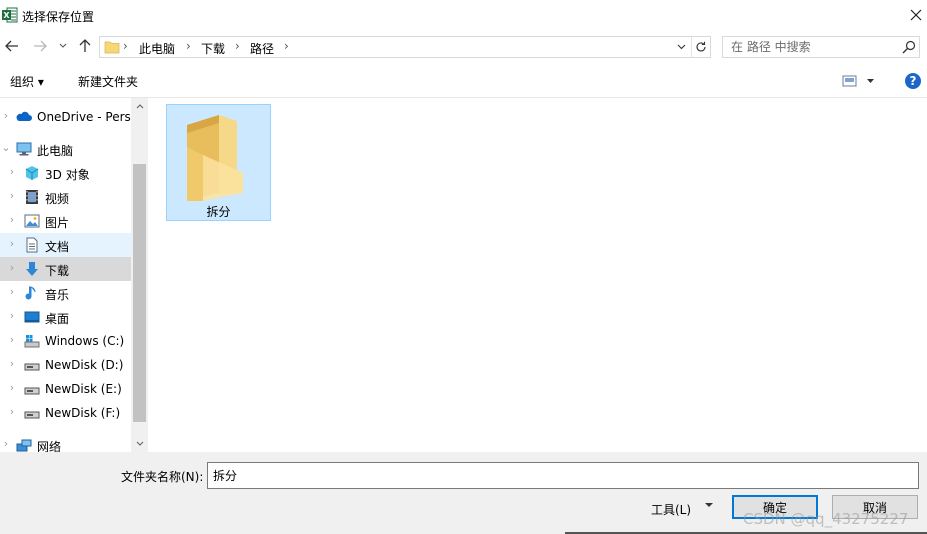 The height and width of the screenshot is (534, 927). I want to click on tools-button: 工具(L), so click(687, 509).